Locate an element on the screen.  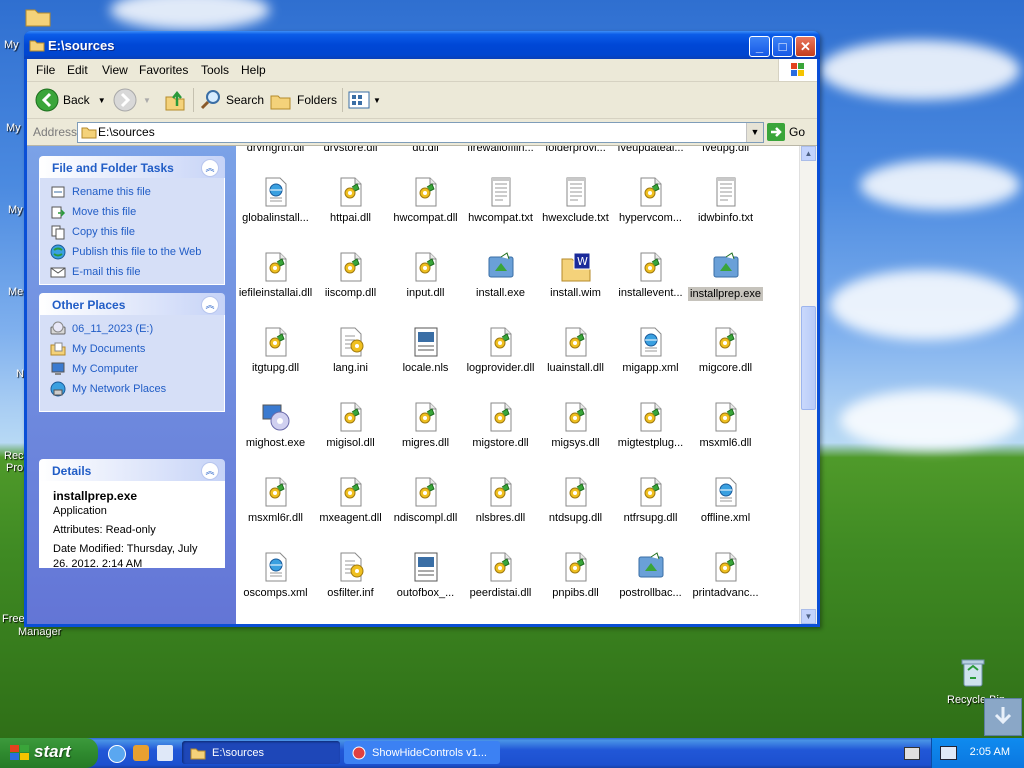
place-my-computer: My Computer is located at coordinates (132, 369).